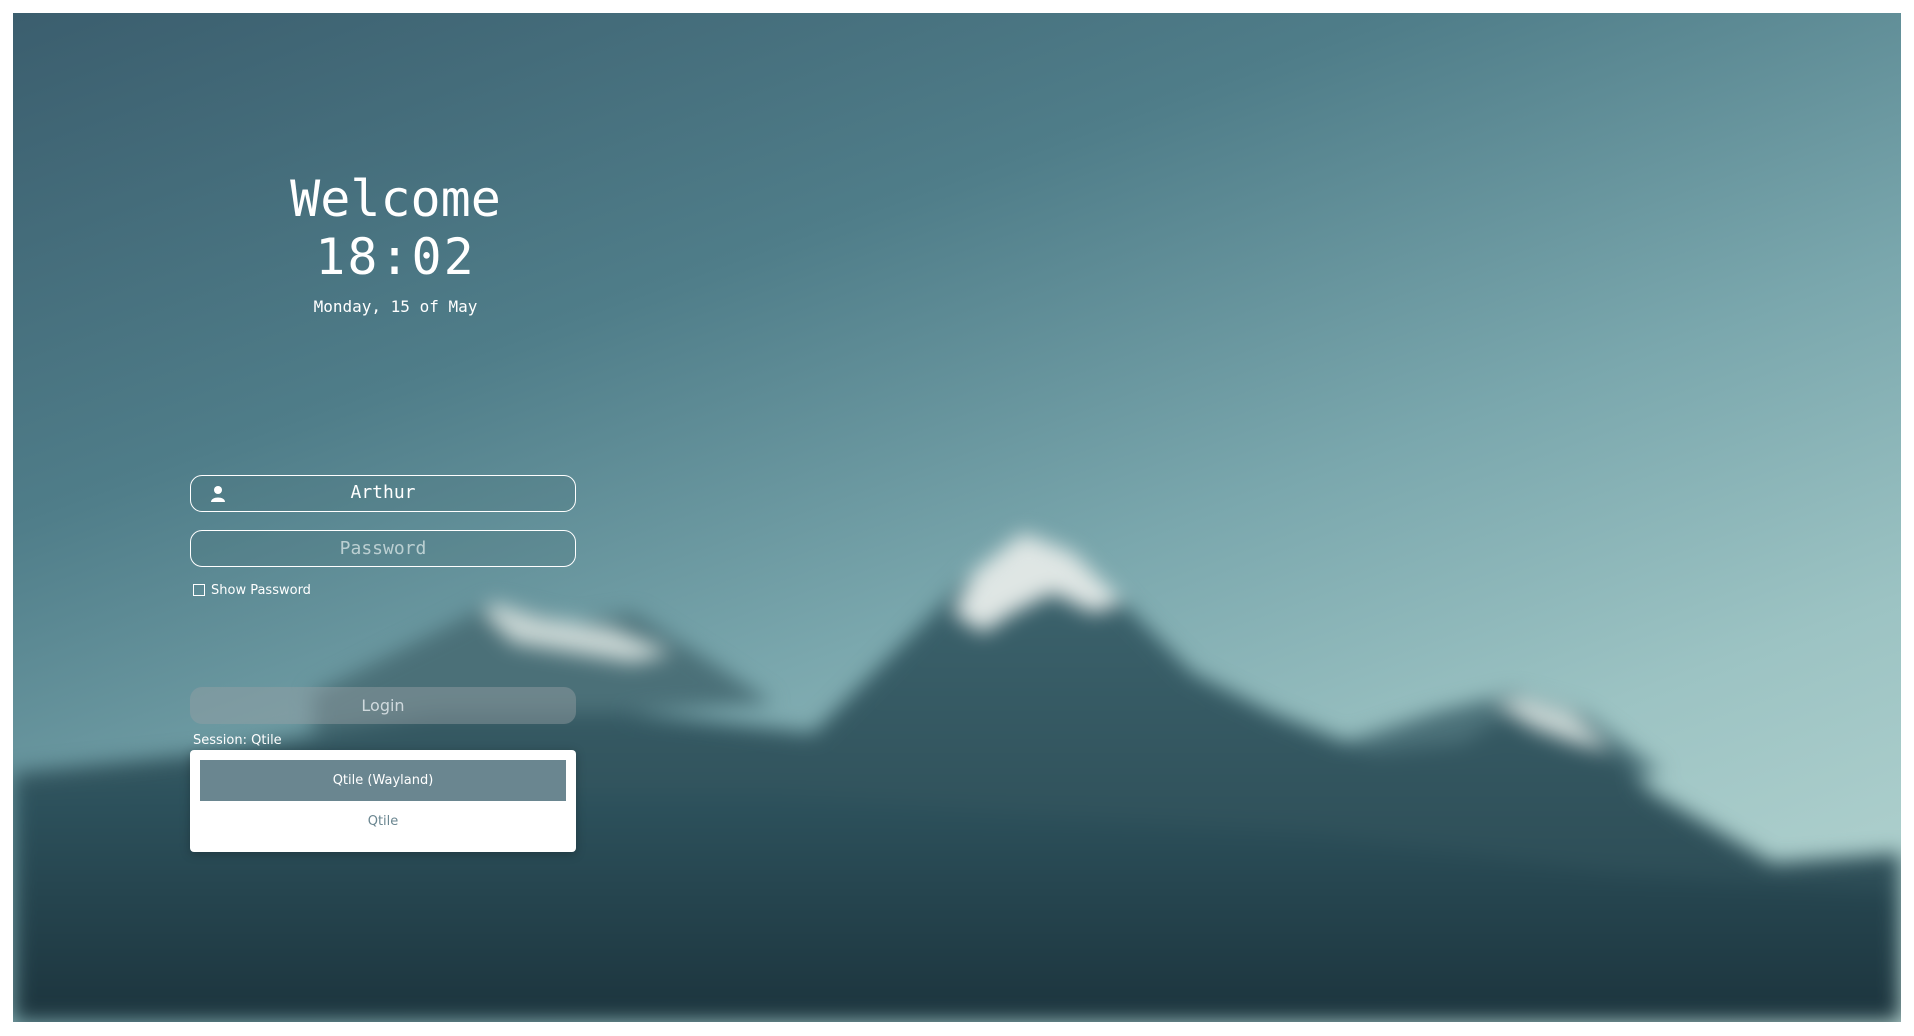 The height and width of the screenshot is (1036, 1914). What do you see at coordinates (383, 705) in the screenshot?
I see `login-button: Login` at bounding box center [383, 705].